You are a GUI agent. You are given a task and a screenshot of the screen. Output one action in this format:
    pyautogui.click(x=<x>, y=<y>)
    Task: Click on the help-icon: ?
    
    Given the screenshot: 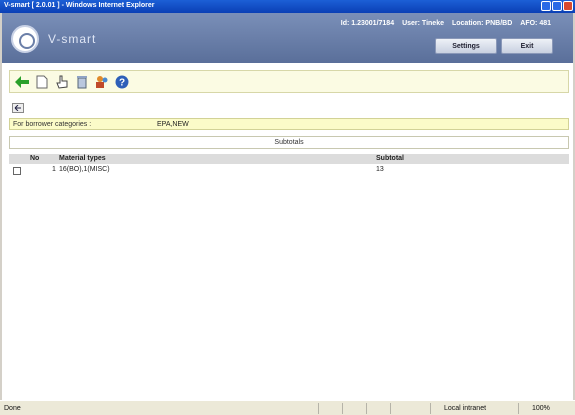 What is the action you would take?
    pyautogui.click(x=122, y=82)
    